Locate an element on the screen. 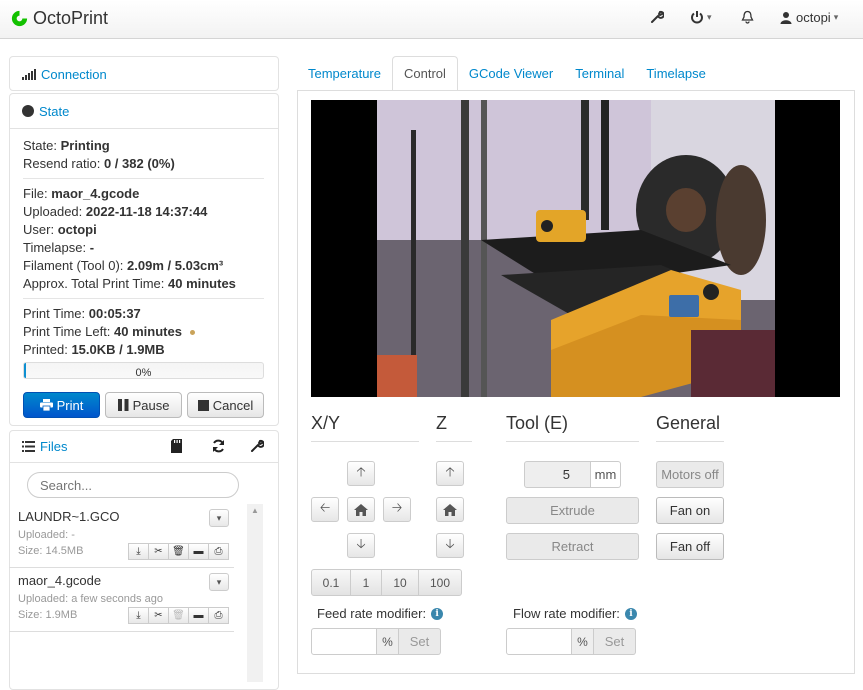  user-name: octopi is located at coordinates (813, 17).